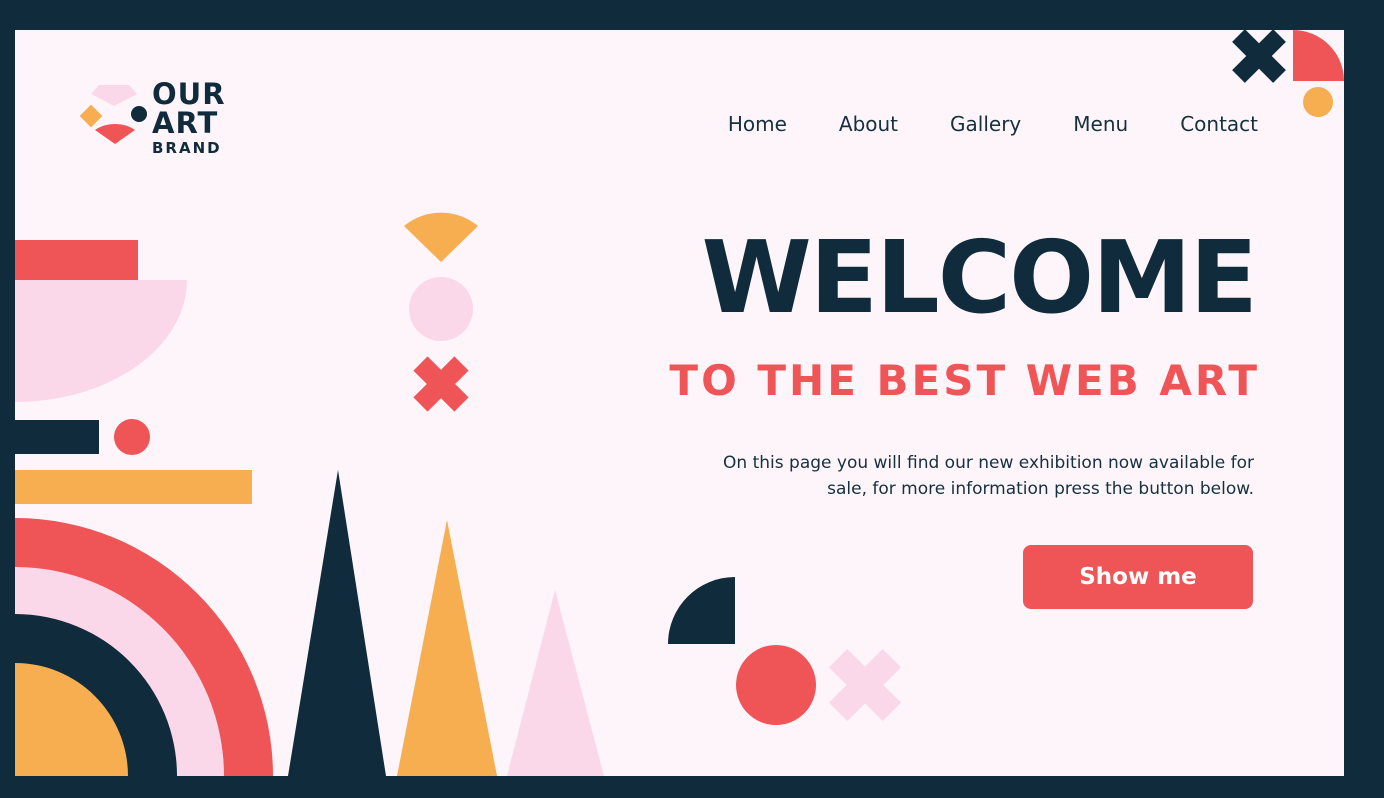 This screenshot has width=1384, height=798. Describe the element at coordinates (101, 341) in the screenshot. I see `pink-half-bowl-shape` at that location.